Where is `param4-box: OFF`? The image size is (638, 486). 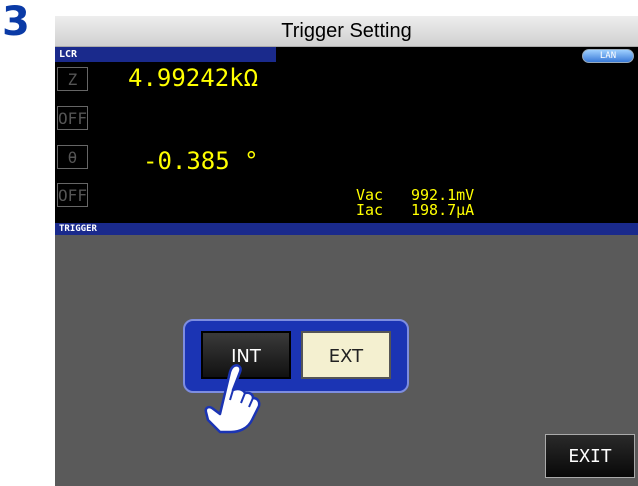 param4-box: OFF is located at coordinates (72, 195).